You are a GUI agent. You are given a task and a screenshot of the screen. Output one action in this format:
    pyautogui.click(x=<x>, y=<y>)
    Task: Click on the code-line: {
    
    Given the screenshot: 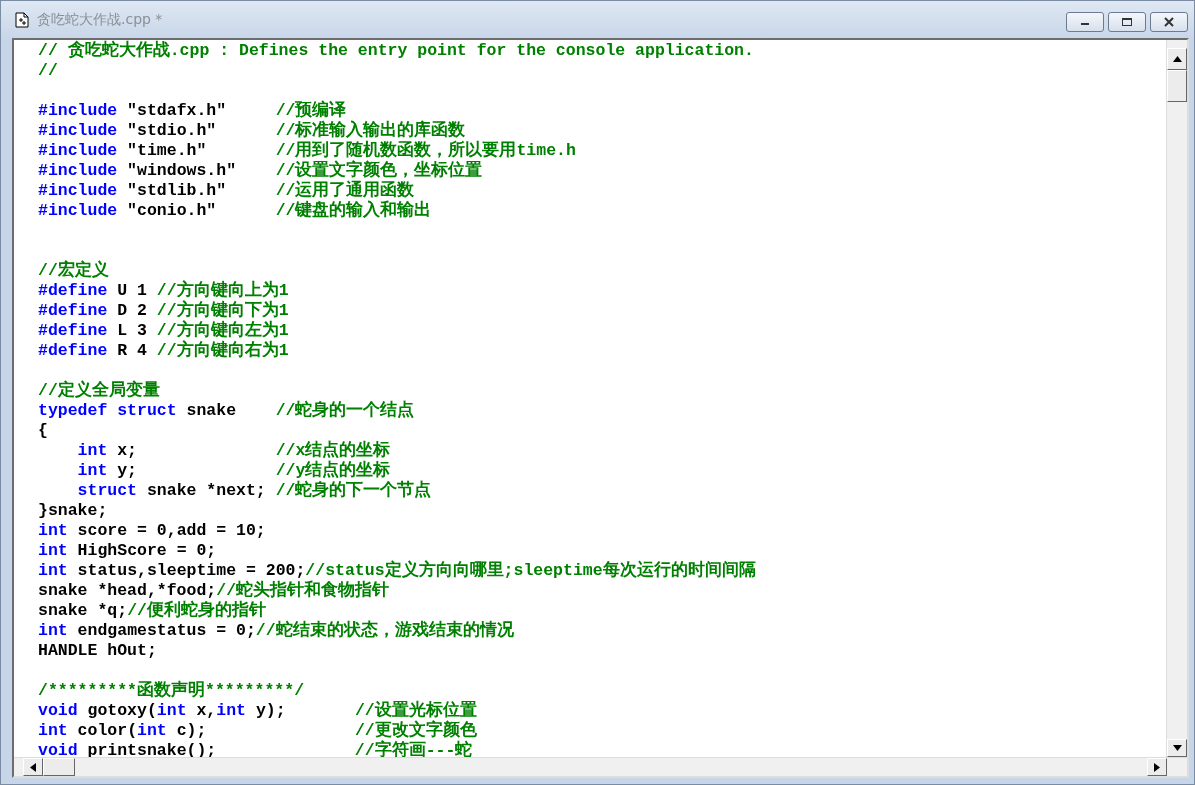 What is the action you would take?
    pyautogui.click(x=43, y=431)
    